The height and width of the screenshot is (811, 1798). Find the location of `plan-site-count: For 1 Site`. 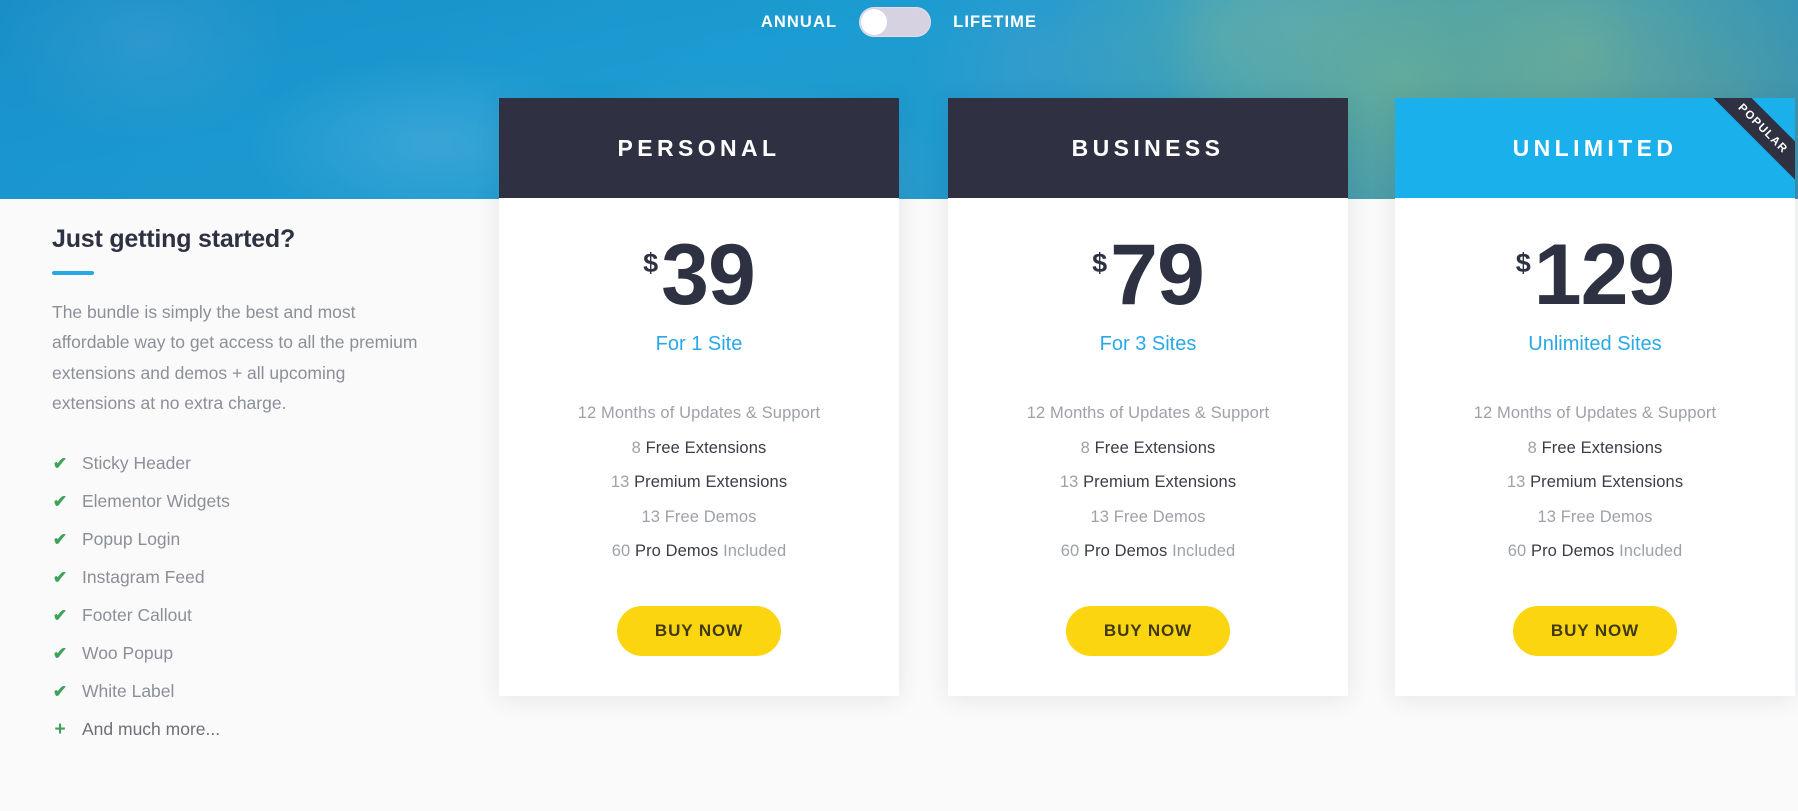

plan-site-count: For 1 Site is located at coordinates (699, 344).